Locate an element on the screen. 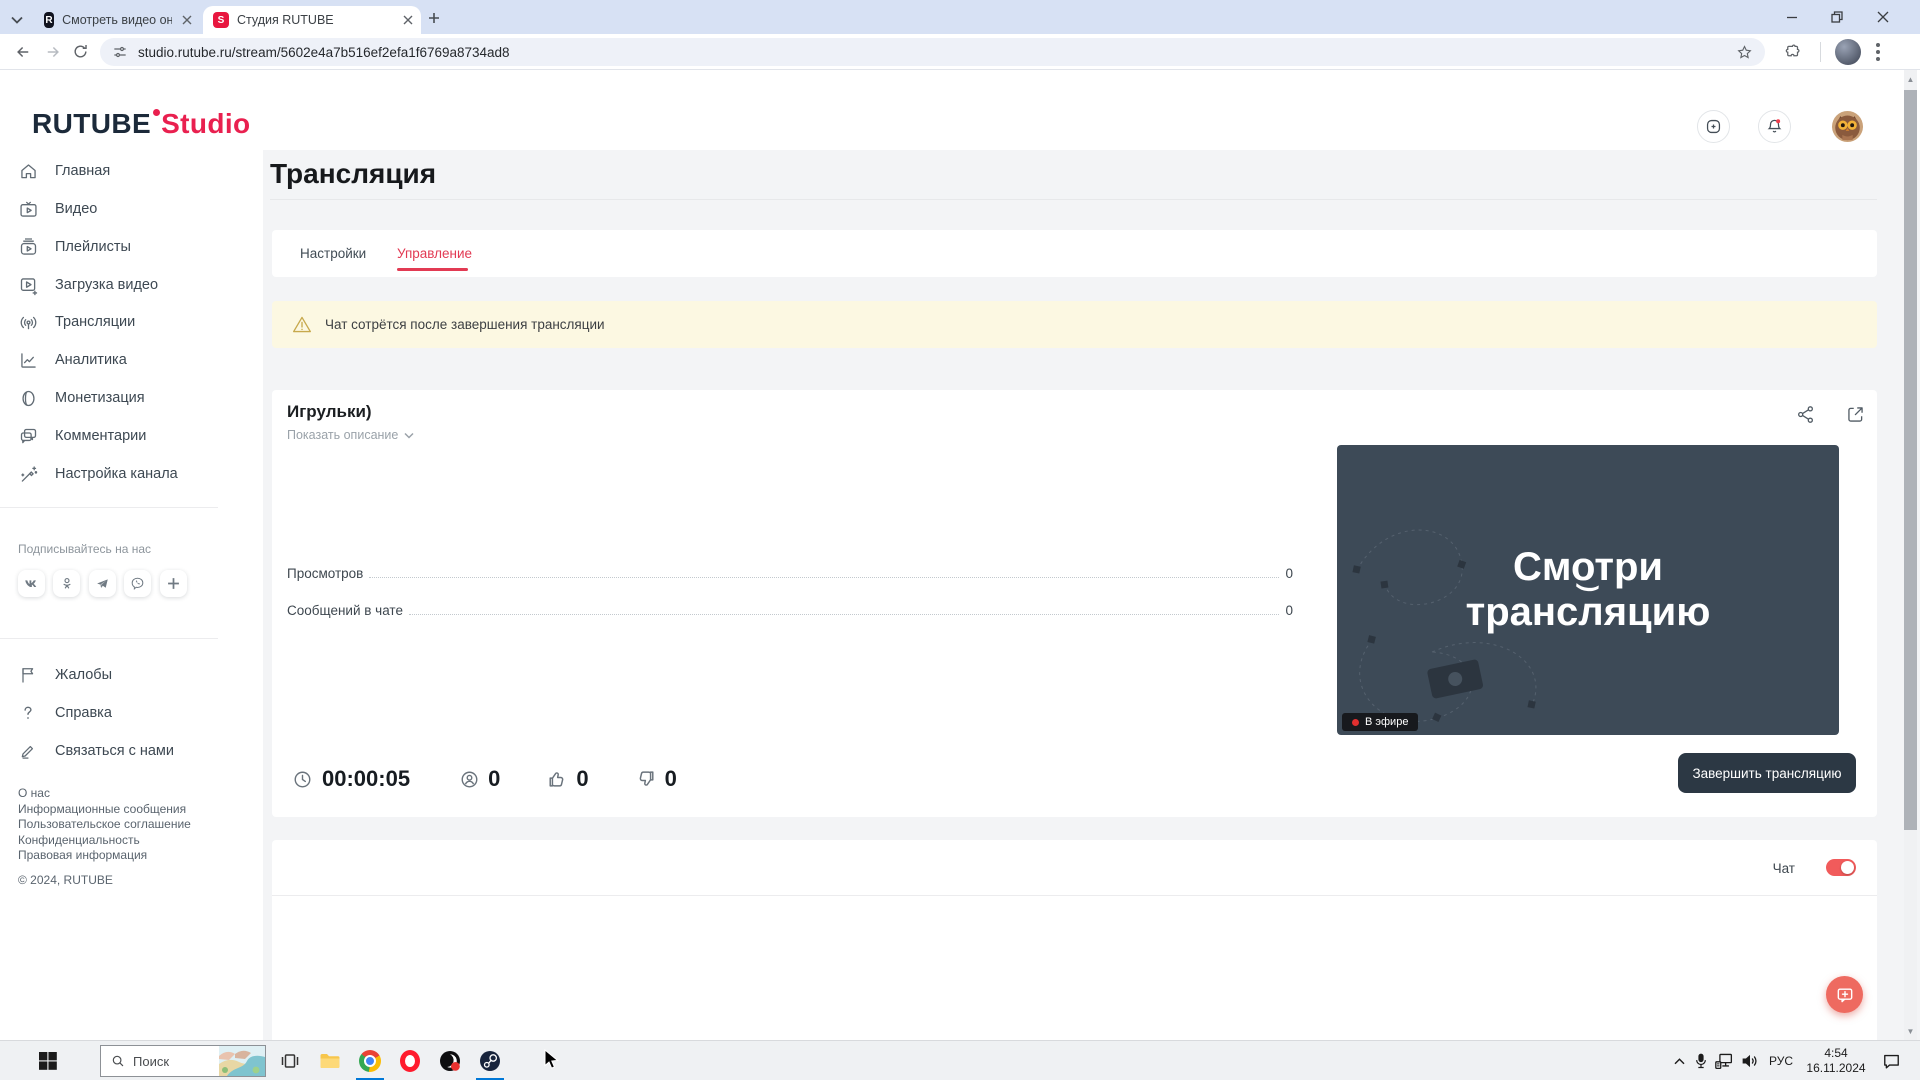 The image size is (1920, 1080). stream-preview: Смотри трансляцию ) В эфире is located at coordinates (1588, 590).